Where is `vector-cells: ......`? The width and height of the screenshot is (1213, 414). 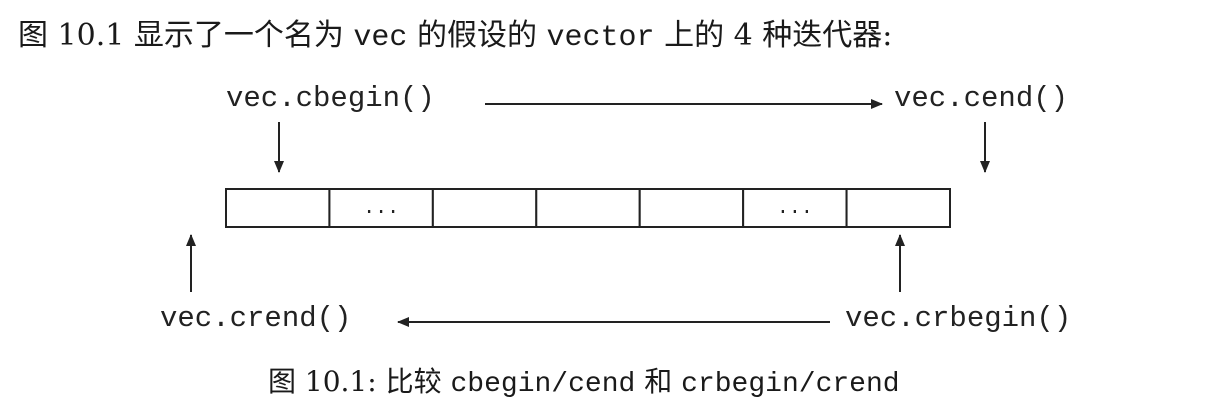 vector-cells: ...... is located at coordinates (588, 208).